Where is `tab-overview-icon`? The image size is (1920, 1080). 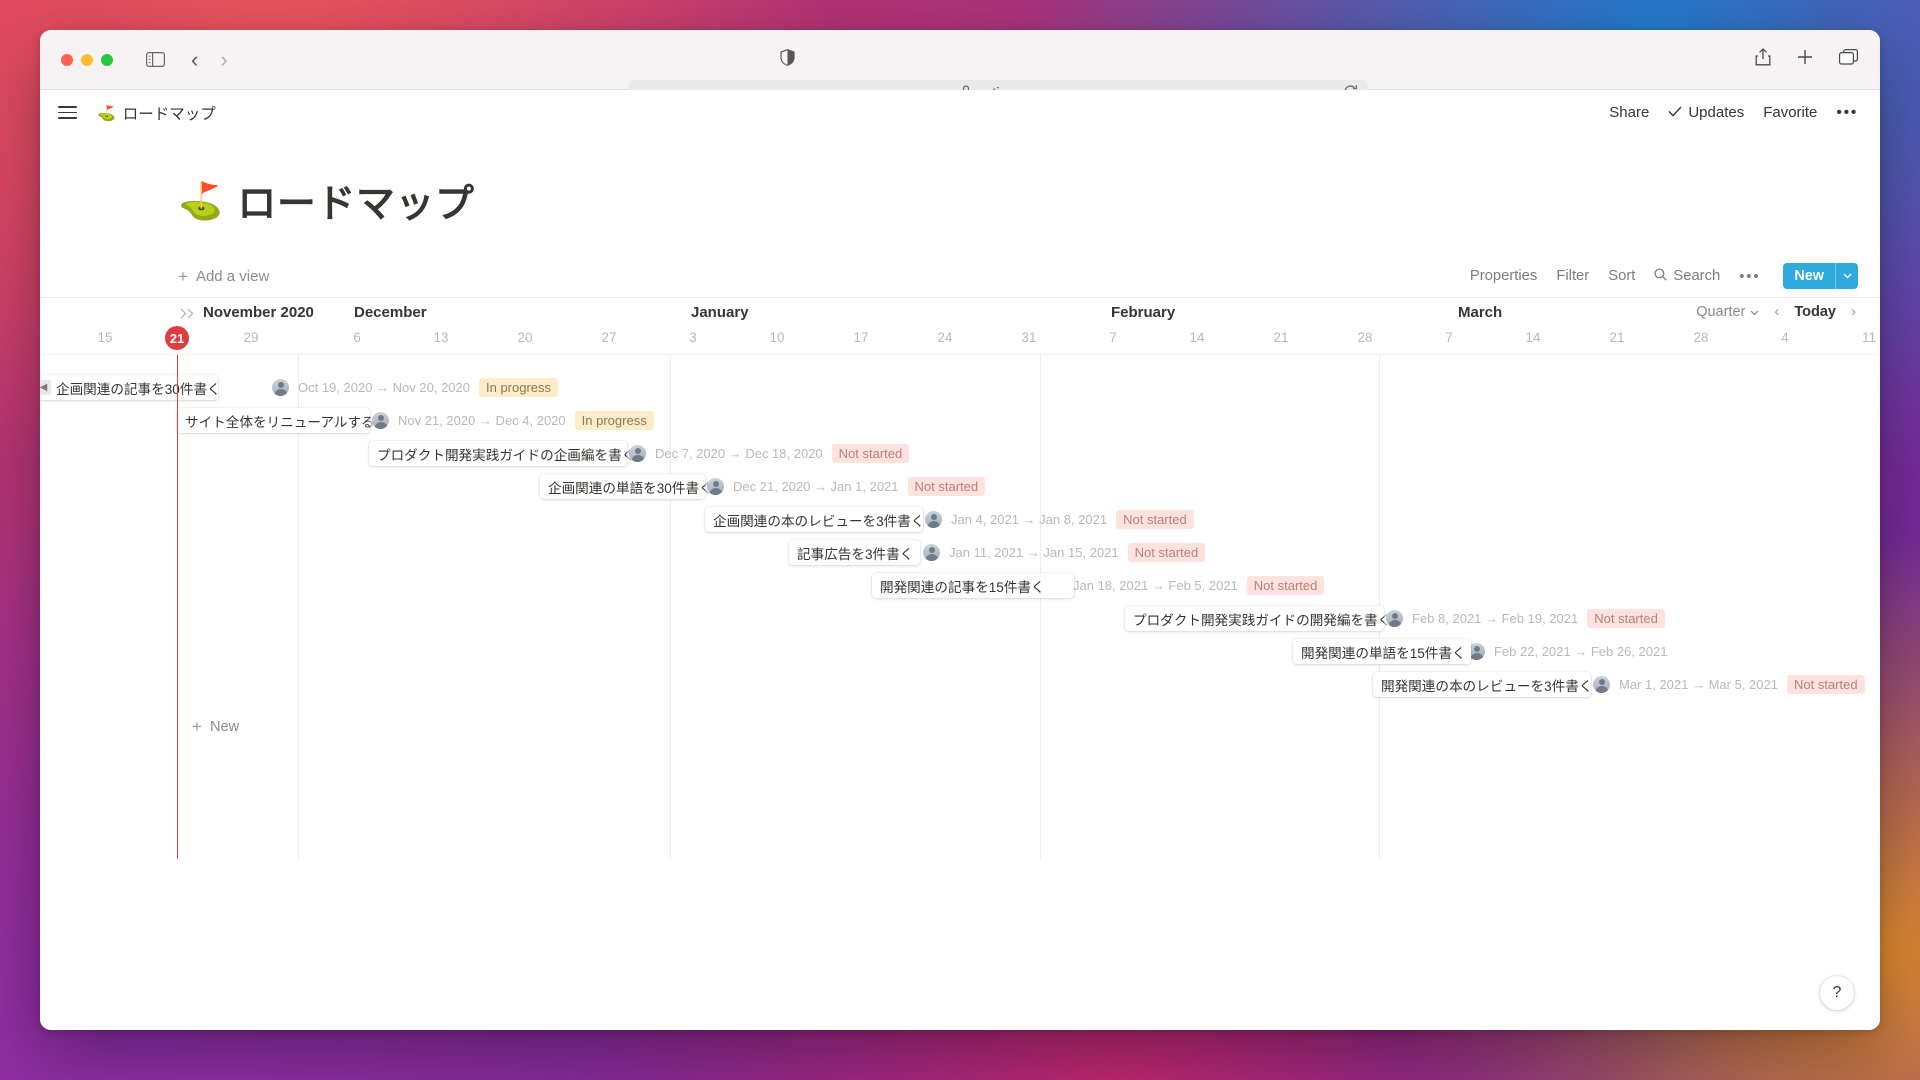
tab-overview-icon is located at coordinates (1849, 59).